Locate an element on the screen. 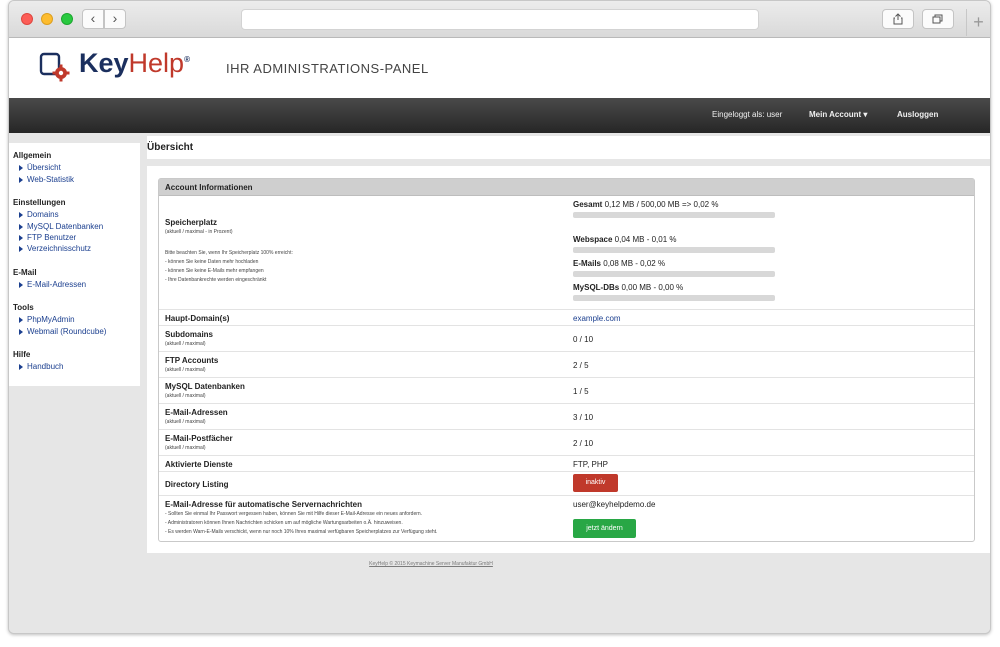 This screenshot has height=647, width=1000. sidebar-item-label: Webmail (Roundcube) is located at coordinates (67, 331).